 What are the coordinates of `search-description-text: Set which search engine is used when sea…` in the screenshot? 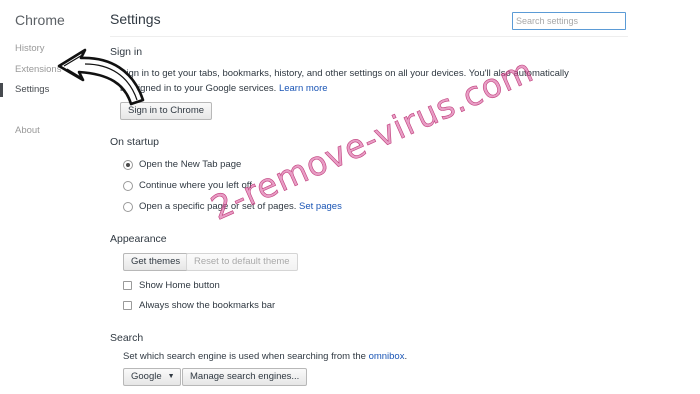 It's located at (244, 356).